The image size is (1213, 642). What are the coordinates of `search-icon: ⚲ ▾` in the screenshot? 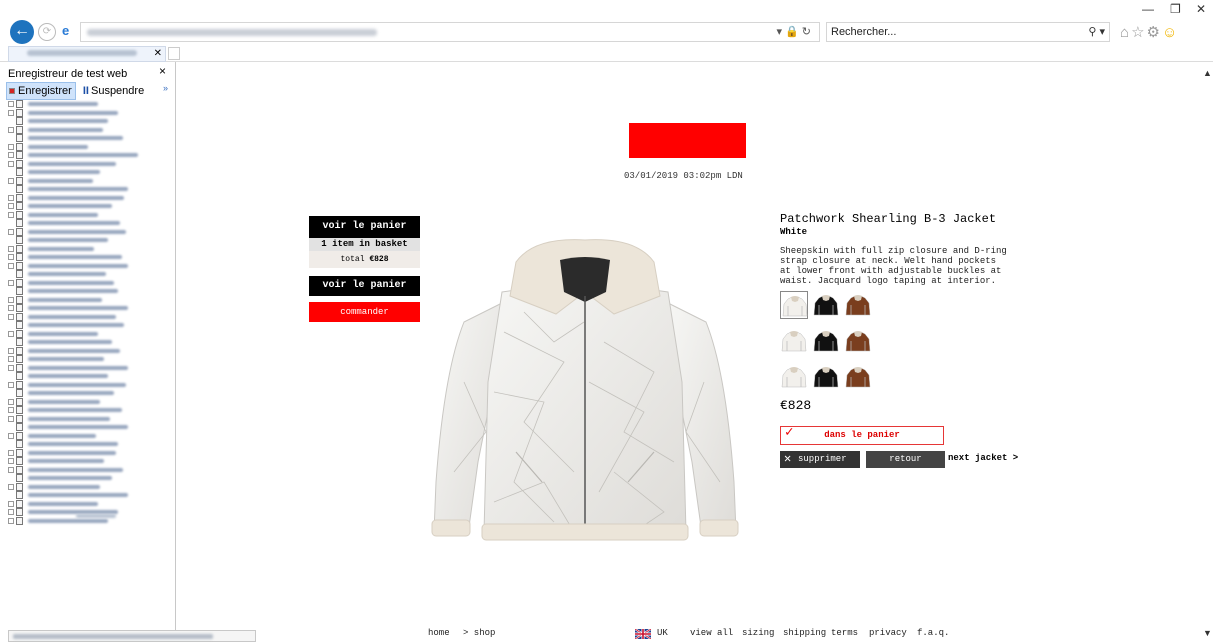 It's located at (1096, 32).